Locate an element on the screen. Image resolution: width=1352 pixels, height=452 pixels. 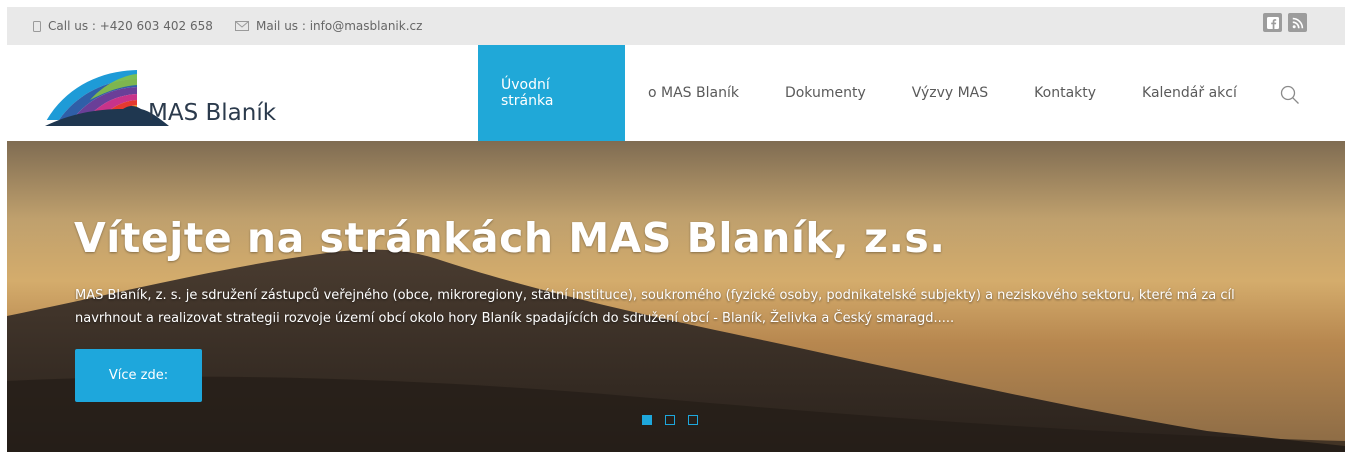
more-button: Více zde: is located at coordinates (138, 375).